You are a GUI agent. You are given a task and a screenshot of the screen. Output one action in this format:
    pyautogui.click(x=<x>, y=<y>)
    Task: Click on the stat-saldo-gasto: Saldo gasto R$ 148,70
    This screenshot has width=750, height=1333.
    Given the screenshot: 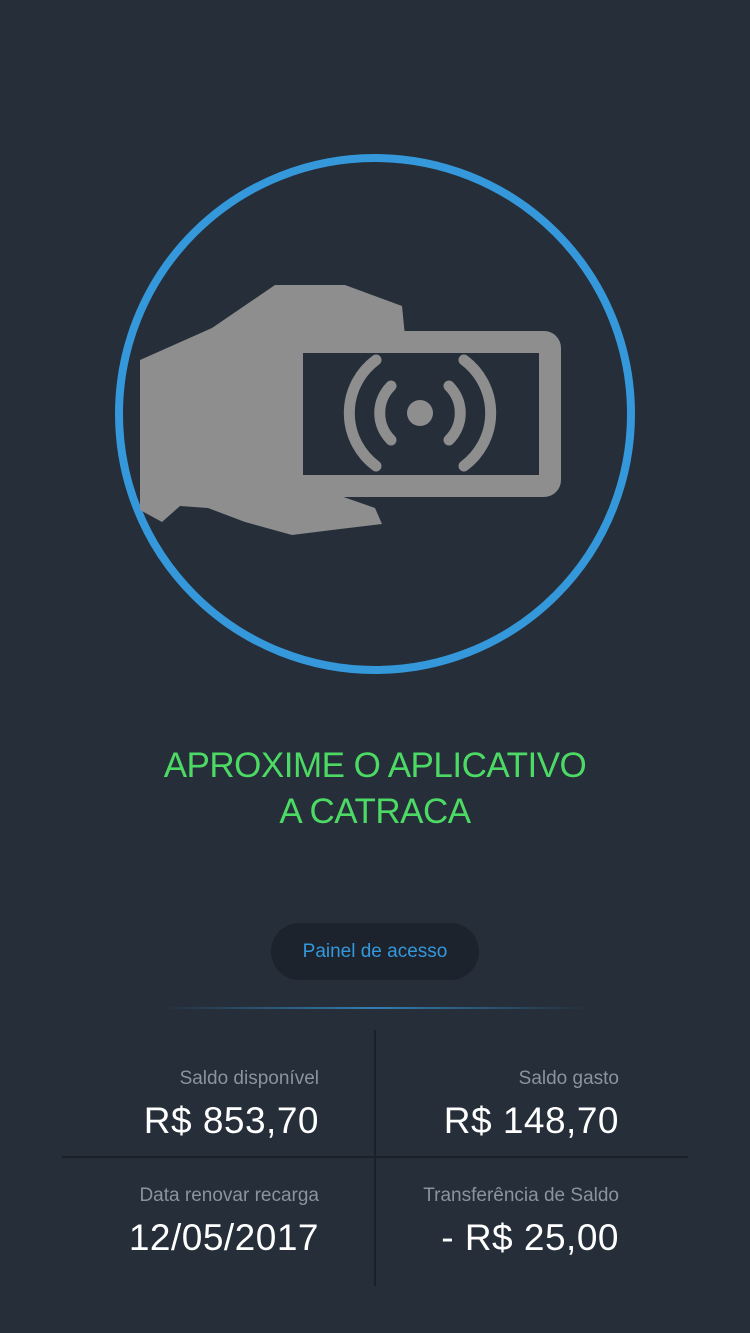 What is the action you would take?
    pyautogui.click(x=469, y=1105)
    